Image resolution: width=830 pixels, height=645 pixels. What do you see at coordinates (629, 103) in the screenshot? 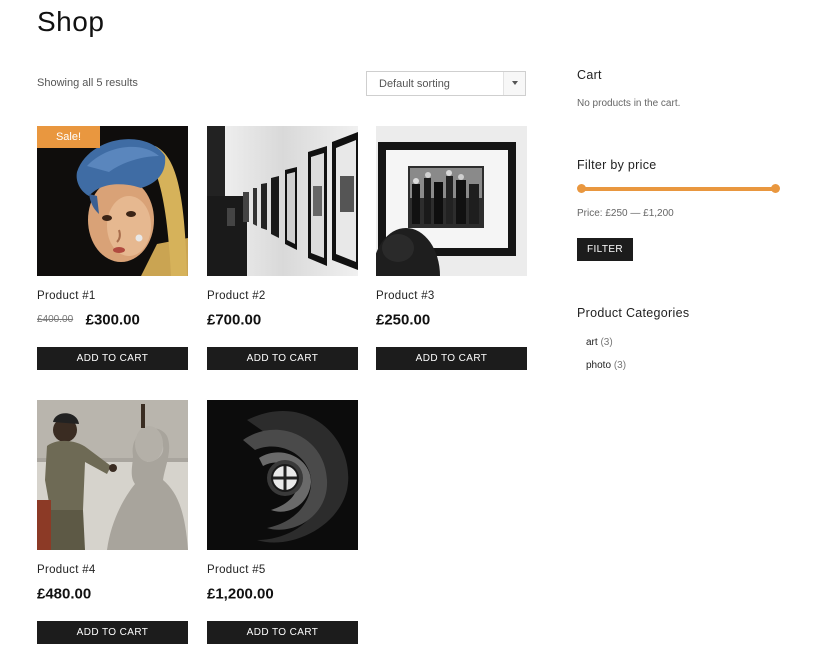
I see `cart-empty-text: No products in the cart.` at bounding box center [629, 103].